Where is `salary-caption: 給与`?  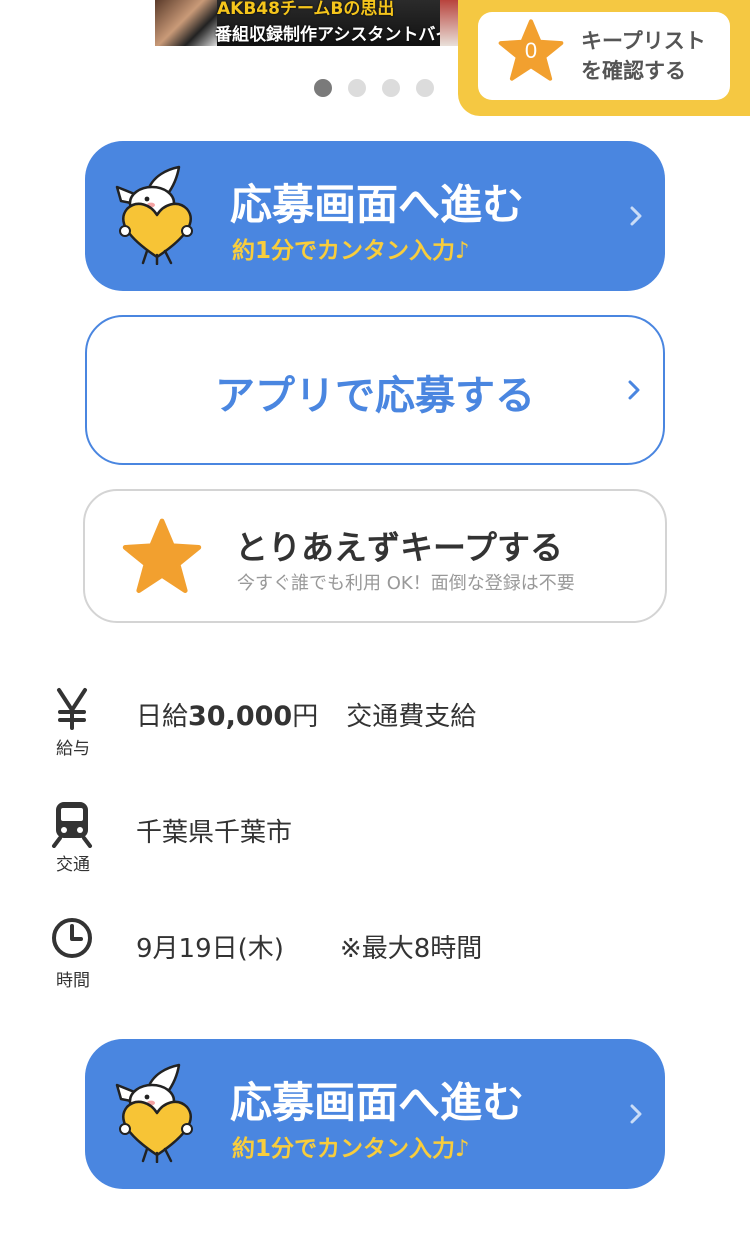 salary-caption: 給与 is located at coordinates (73, 749).